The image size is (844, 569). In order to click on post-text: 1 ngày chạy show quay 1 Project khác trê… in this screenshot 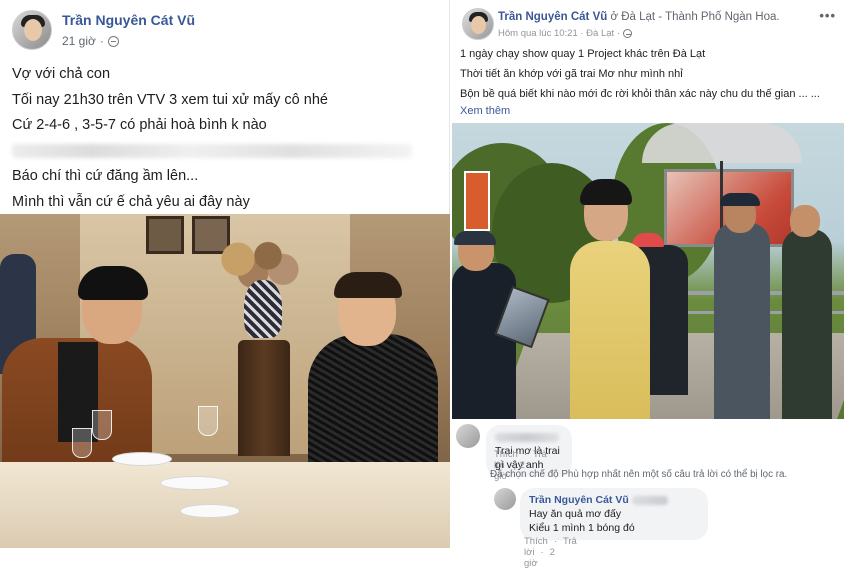, I will do `click(646, 84)`.